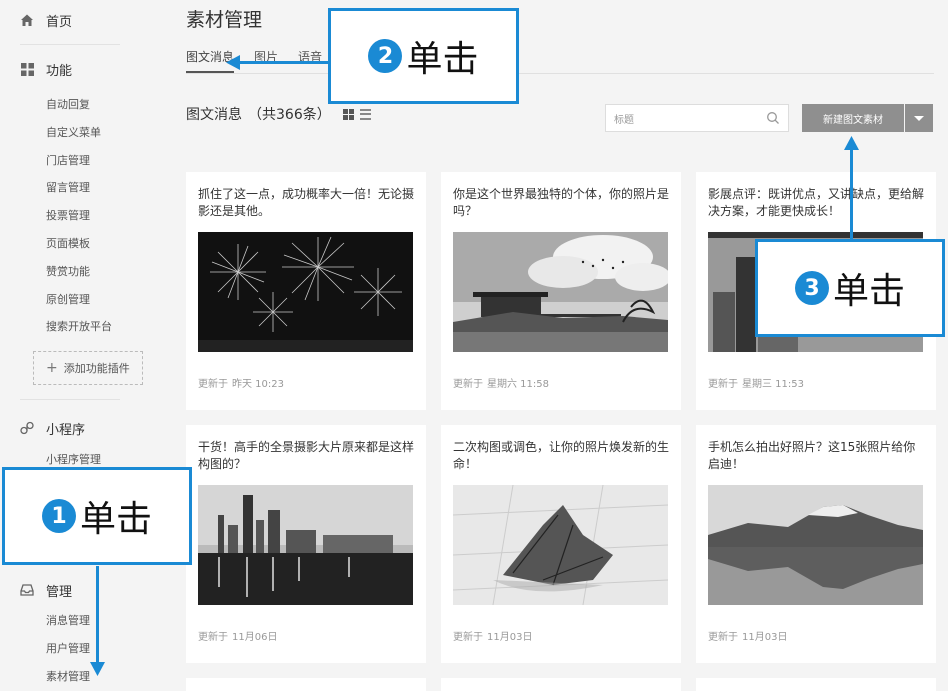 This screenshot has height=691, width=948. Describe the element at coordinates (289, 115) in the screenshot. I see `item-count: （共366条）` at that location.